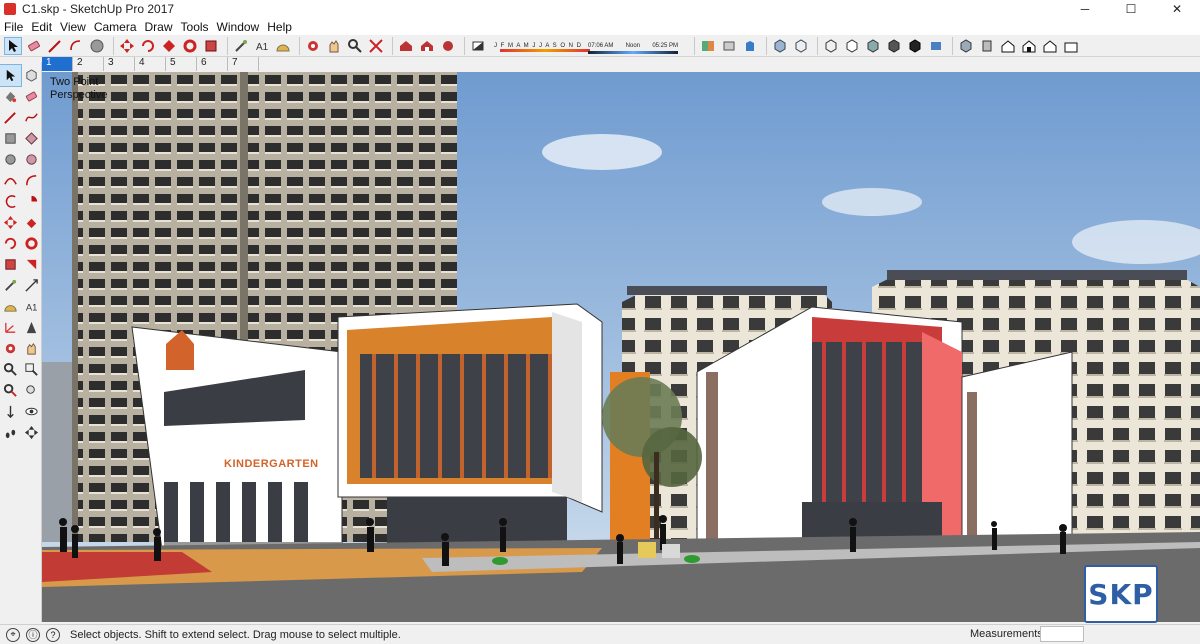 The width and height of the screenshot is (1200, 644). I want to click on style-hidden-line-icon, so click(852, 46).